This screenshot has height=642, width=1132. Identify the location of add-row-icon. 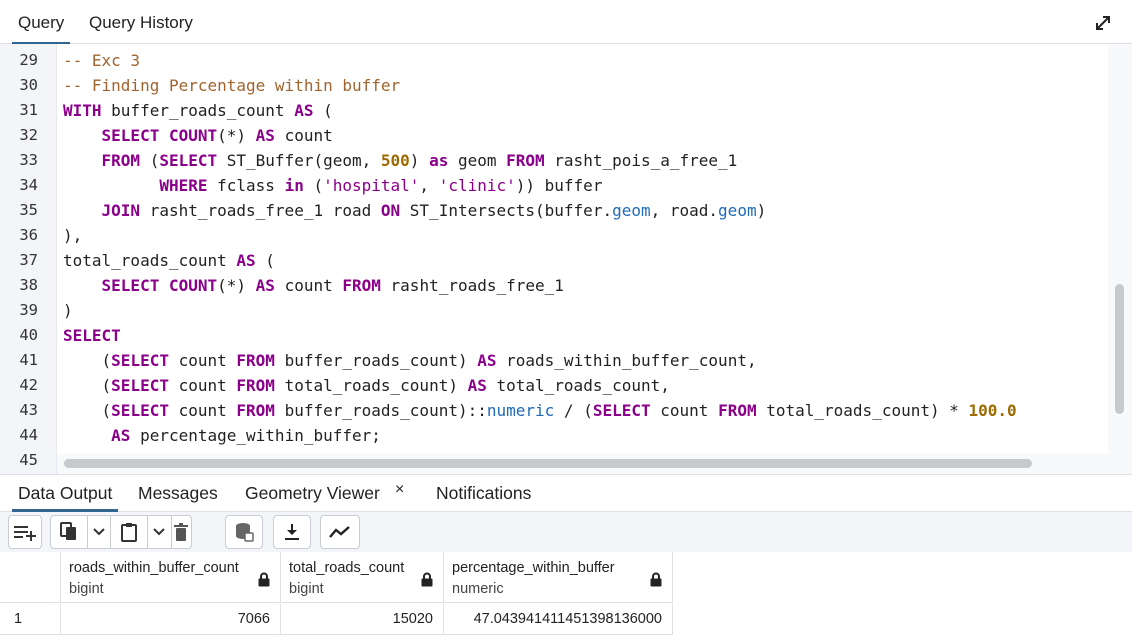
(25, 532).